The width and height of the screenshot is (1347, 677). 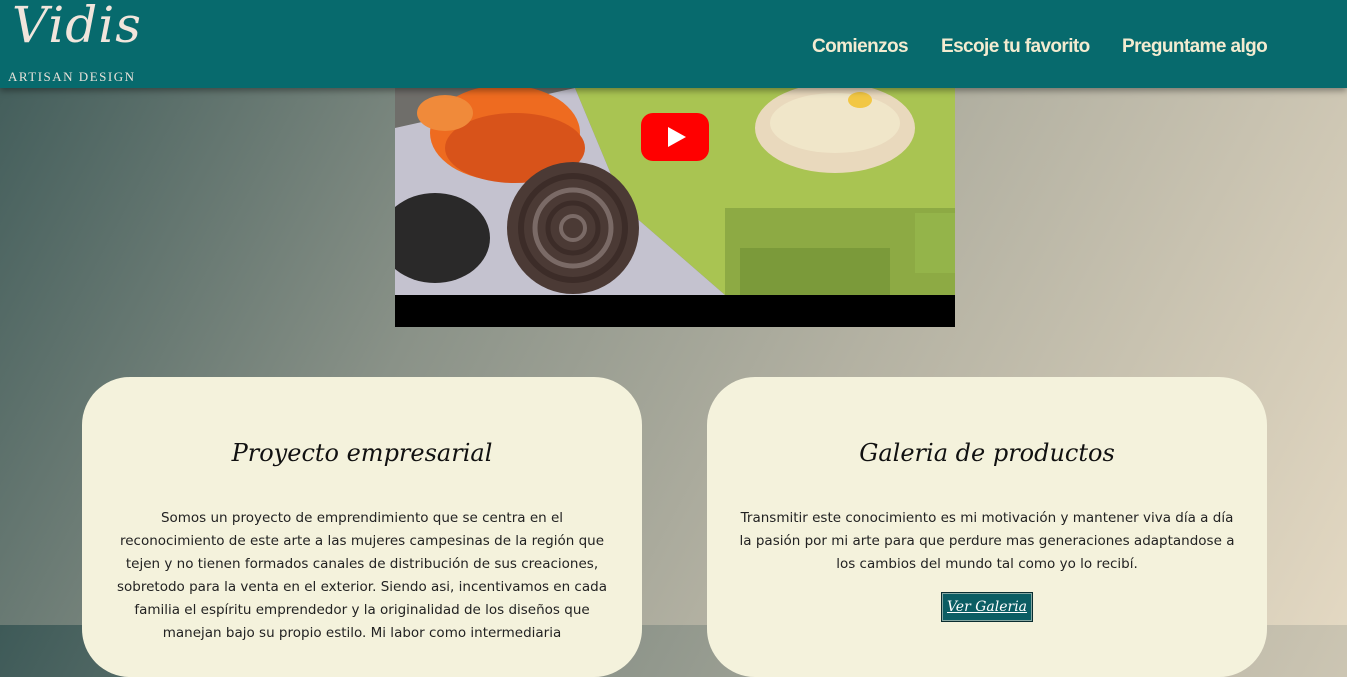 I want to click on nav-link-preguntame-algo: Preguntame algo, so click(x=1195, y=47).